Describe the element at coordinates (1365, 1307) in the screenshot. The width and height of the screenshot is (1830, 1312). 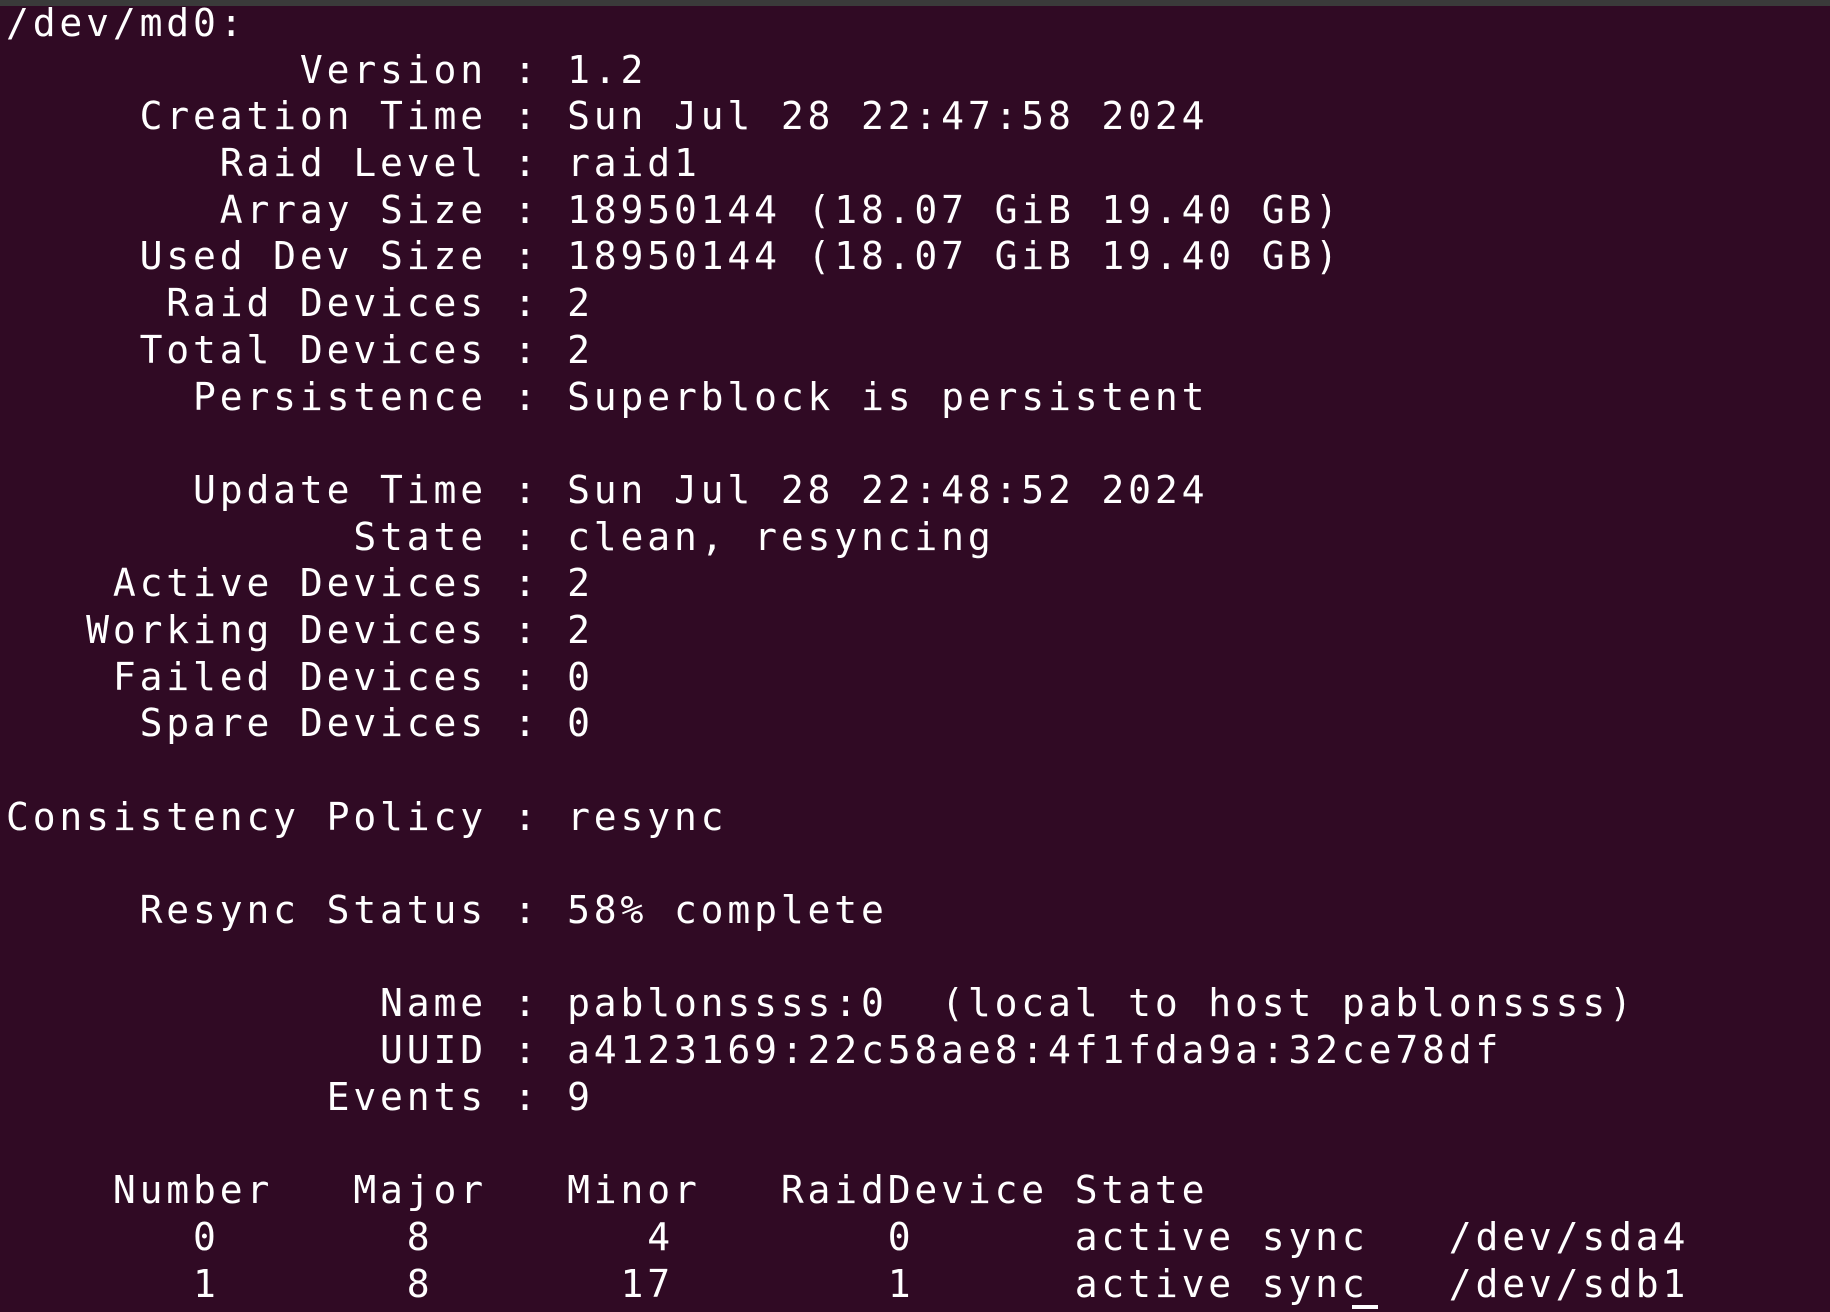
I see `text-cursor` at that location.